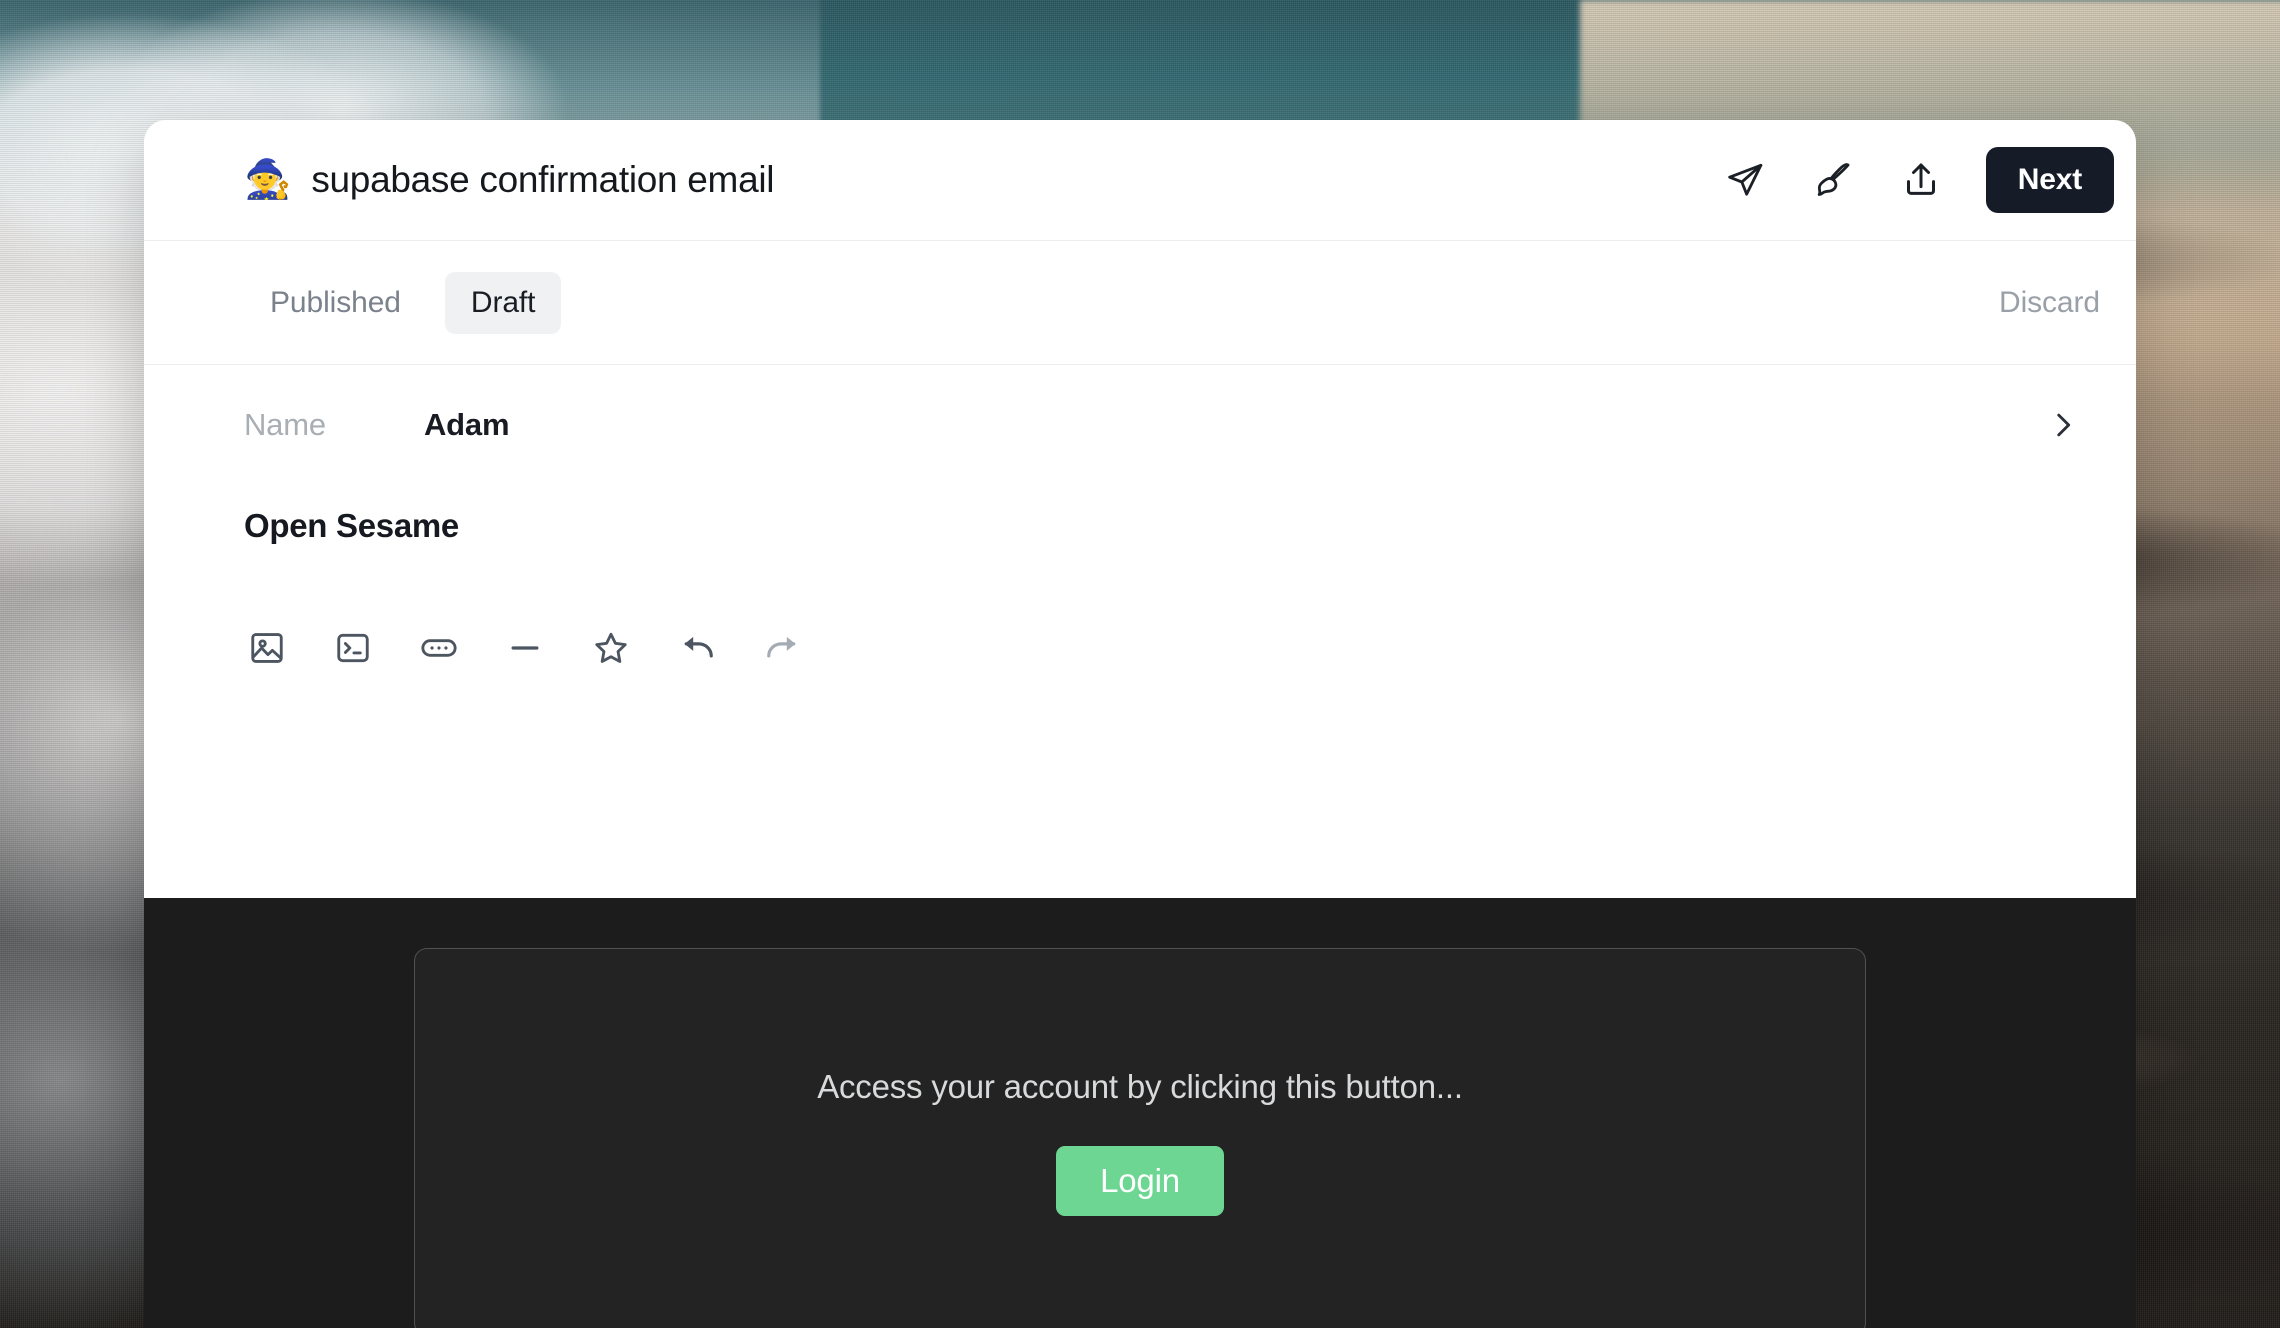 This screenshot has height=1328, width=2280. I want to click on image-icon, so click(267, 648).